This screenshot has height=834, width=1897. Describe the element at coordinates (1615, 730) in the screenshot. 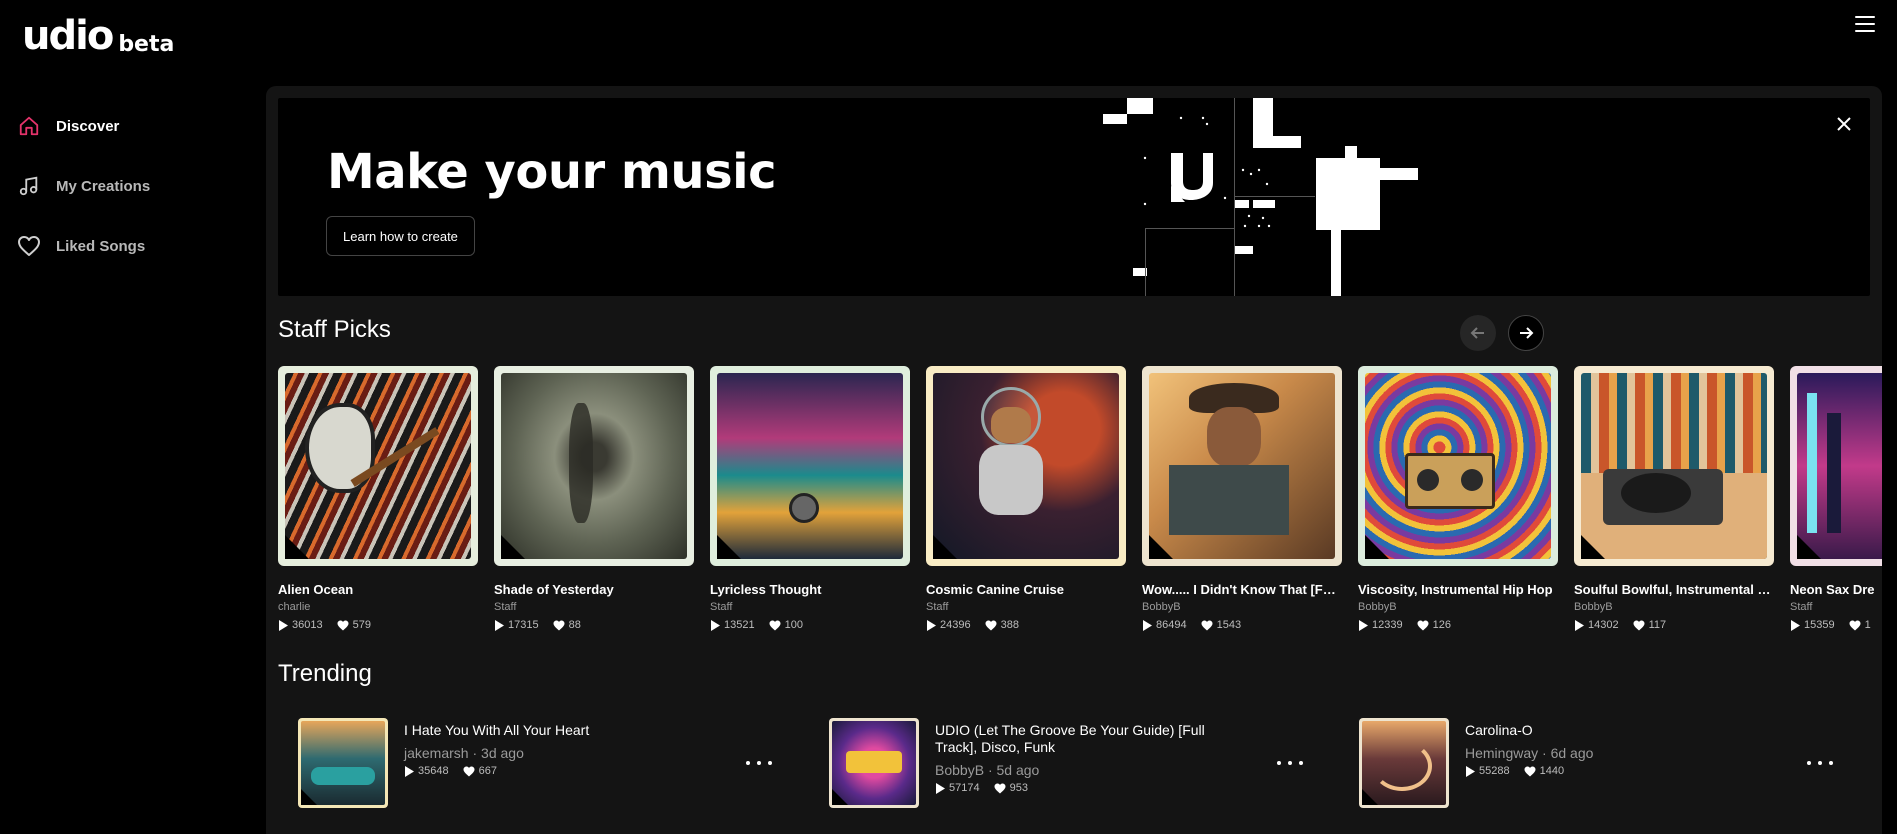

I see `song-title: Carolina-O` at that location.